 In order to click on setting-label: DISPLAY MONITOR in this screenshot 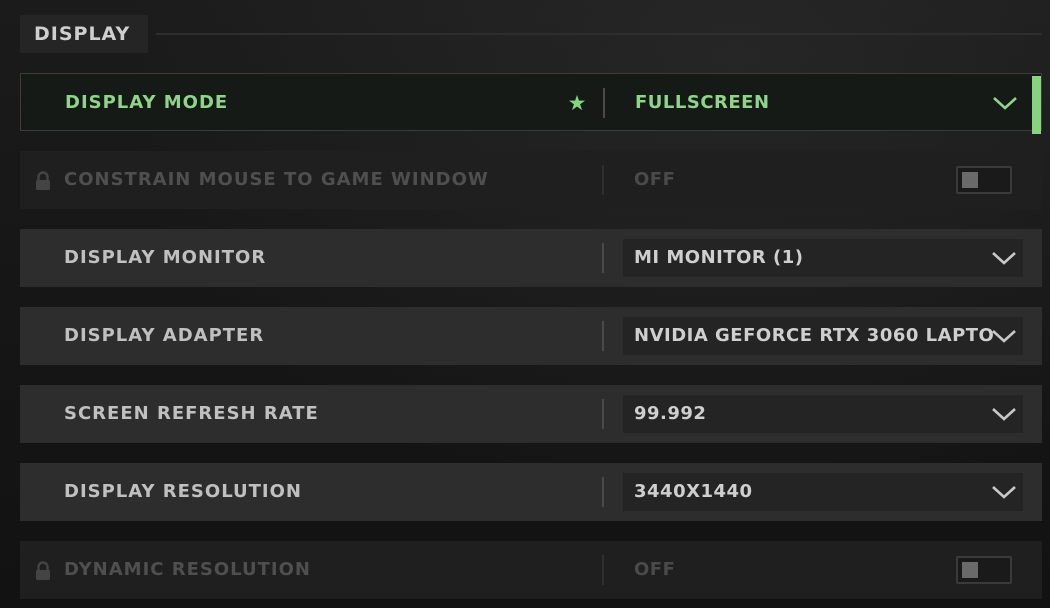, I will do `click(165, 257)`.